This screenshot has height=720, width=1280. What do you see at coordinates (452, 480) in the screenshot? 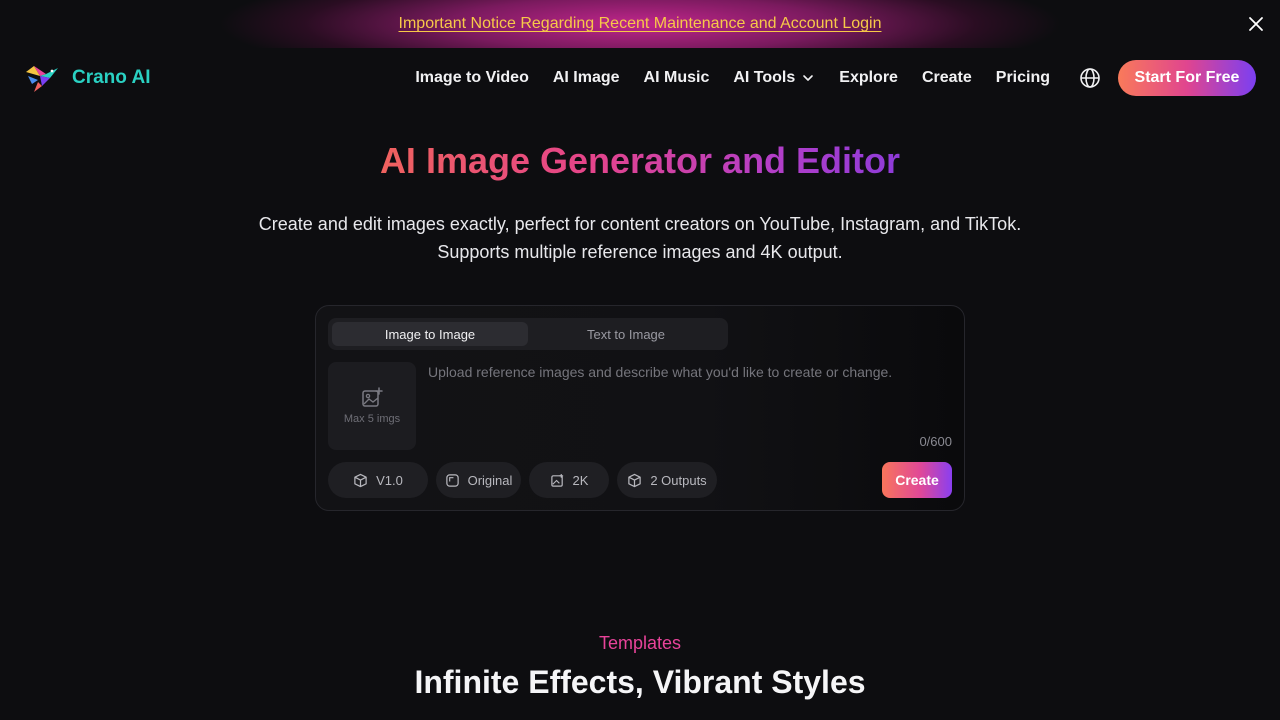
I see `aspect-ratio-icon` at bounding box center [452, 480].